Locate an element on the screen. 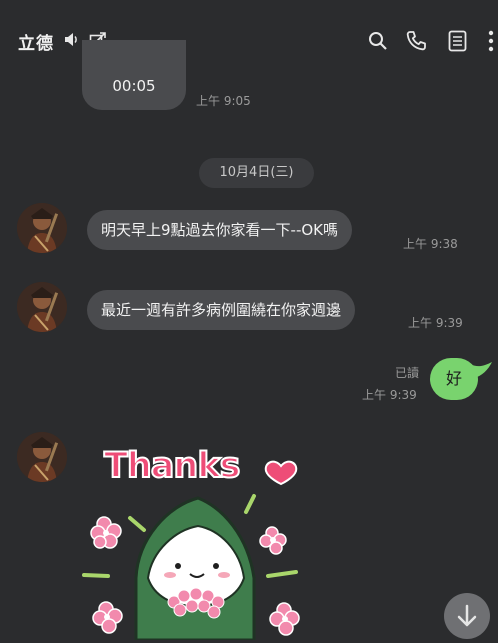 Image resolution: width=498 pixels, height=643 pixels. more-icon is located at coordinates (491, 41).